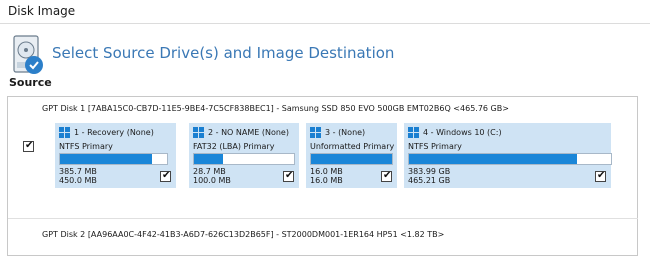 Image resolution: width=650 pixels, height=256 pixels. What do you see at coordinates (30, 82) in the screenshot?
I see `source-section-label: Source` at bounding box center [30, 82].